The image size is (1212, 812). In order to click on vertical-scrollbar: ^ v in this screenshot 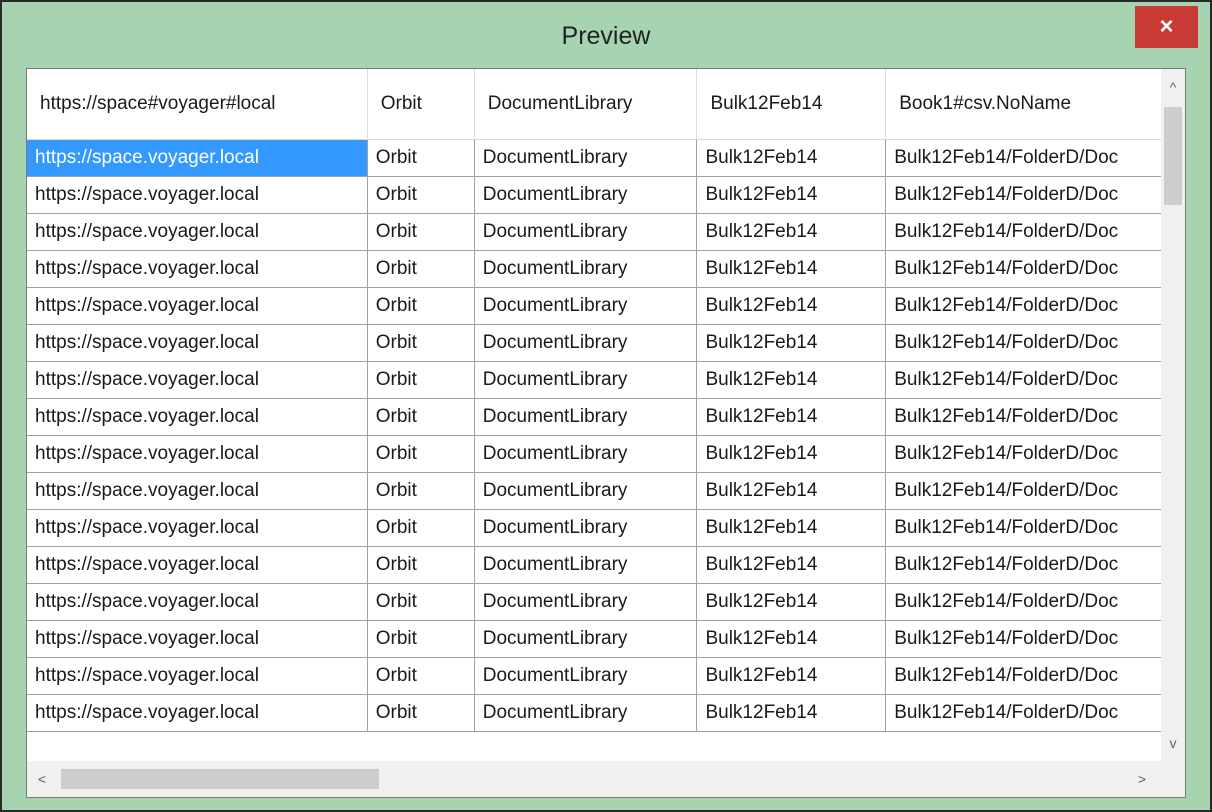, I will do `click(1173, 415)`.